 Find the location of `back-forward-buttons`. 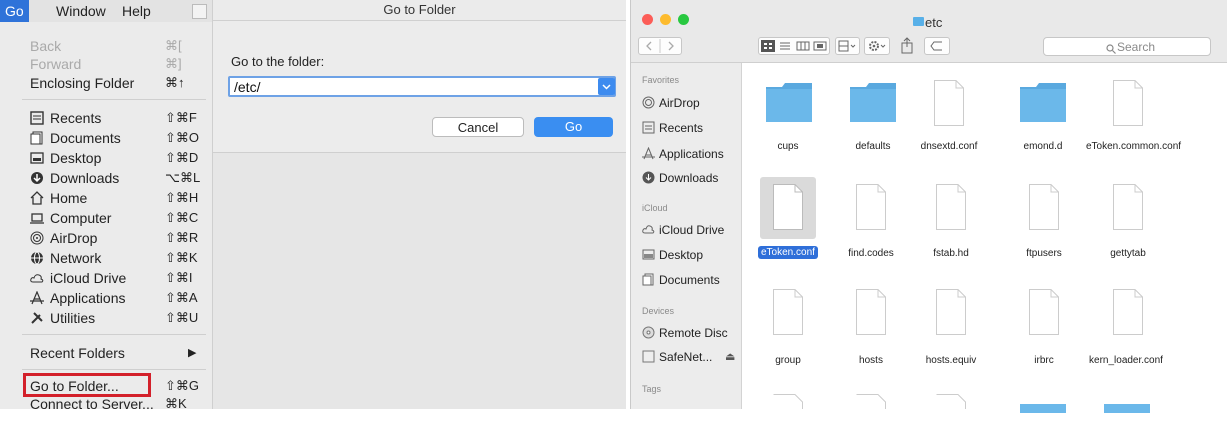

back-forward-buttons is located at coordinates (660, 46).